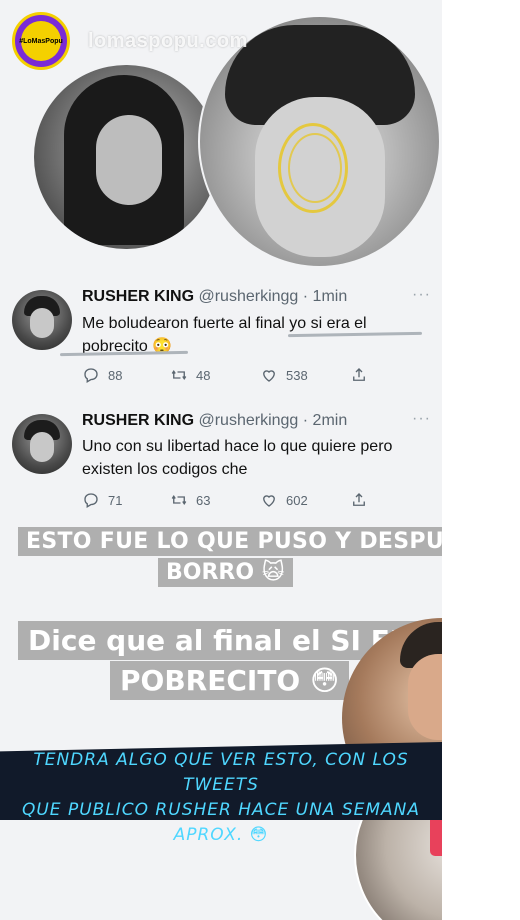 Image resolution: width=520 pixels, height=920 pixels. Describe the element at coordinates (115, 375) in the screenshot. I see `reply-count: 88` at that location.